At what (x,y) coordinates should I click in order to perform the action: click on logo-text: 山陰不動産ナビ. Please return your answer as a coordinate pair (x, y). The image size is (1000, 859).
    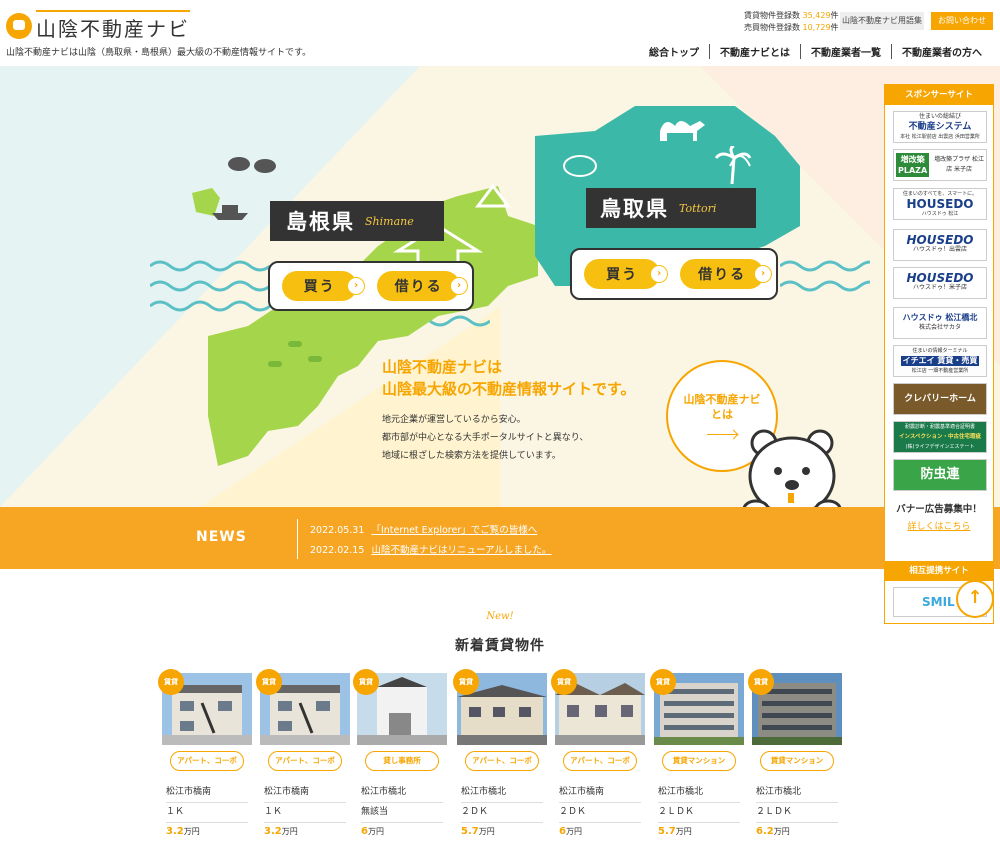
    Looking at the image, I should click on (113, 26).